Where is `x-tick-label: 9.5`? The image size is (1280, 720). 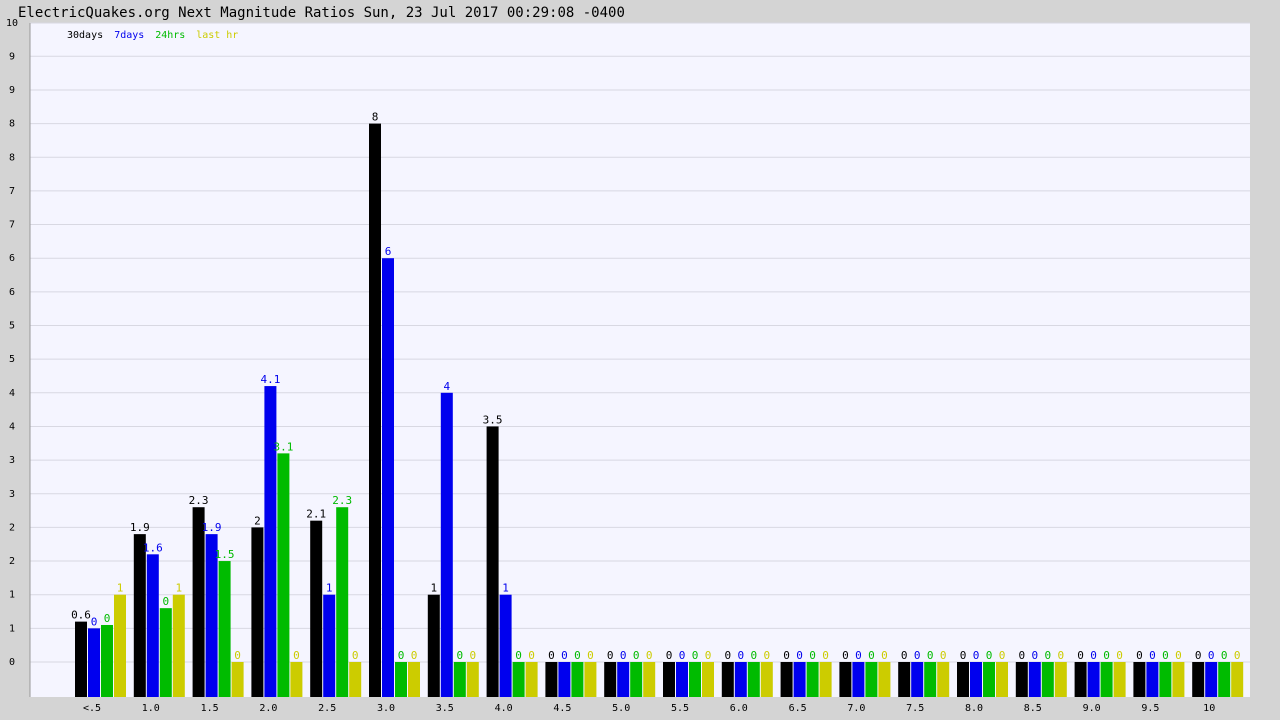
x-tick-label: 9.5 is located at coordinates (1150, 708).